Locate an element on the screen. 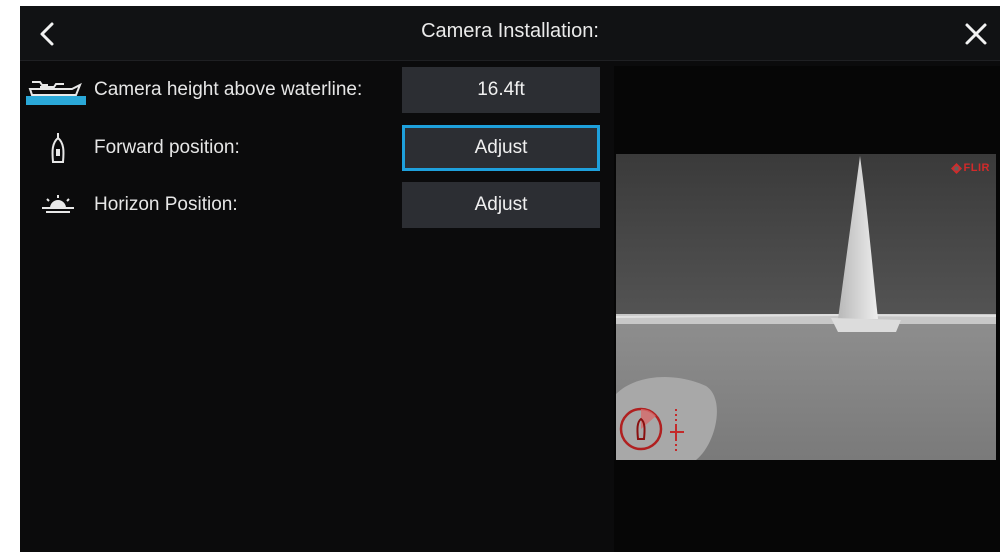  close-button is located at coordinates (976, 34).